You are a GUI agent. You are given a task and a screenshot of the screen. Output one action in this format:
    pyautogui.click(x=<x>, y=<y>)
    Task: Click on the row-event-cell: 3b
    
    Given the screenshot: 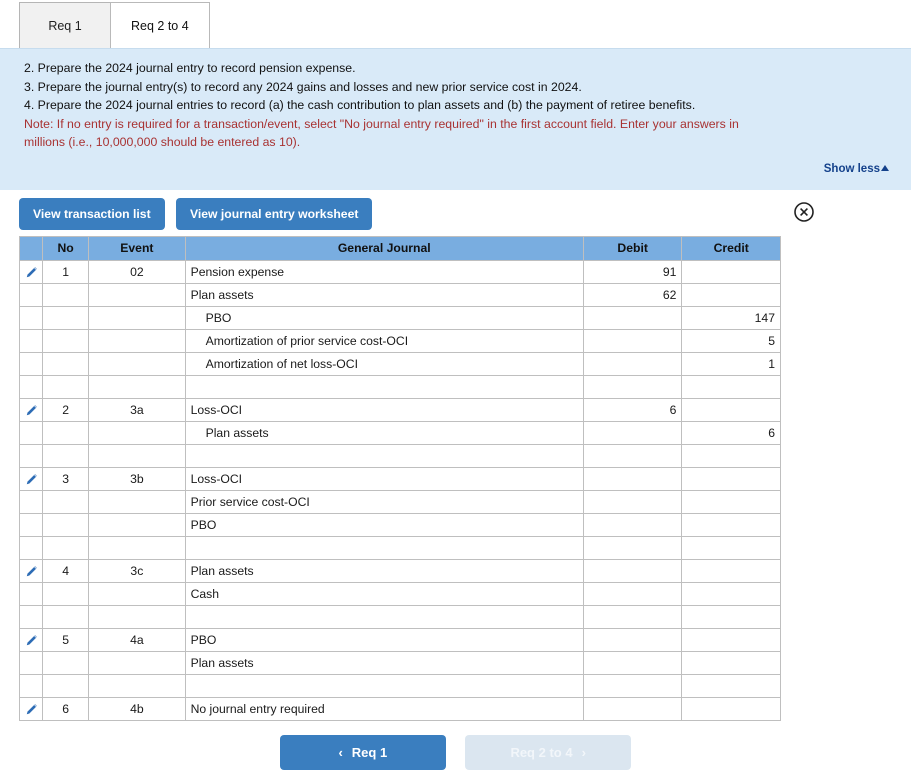 What is the action you would take?
    pyautogui.click(x=137, y=478)
    